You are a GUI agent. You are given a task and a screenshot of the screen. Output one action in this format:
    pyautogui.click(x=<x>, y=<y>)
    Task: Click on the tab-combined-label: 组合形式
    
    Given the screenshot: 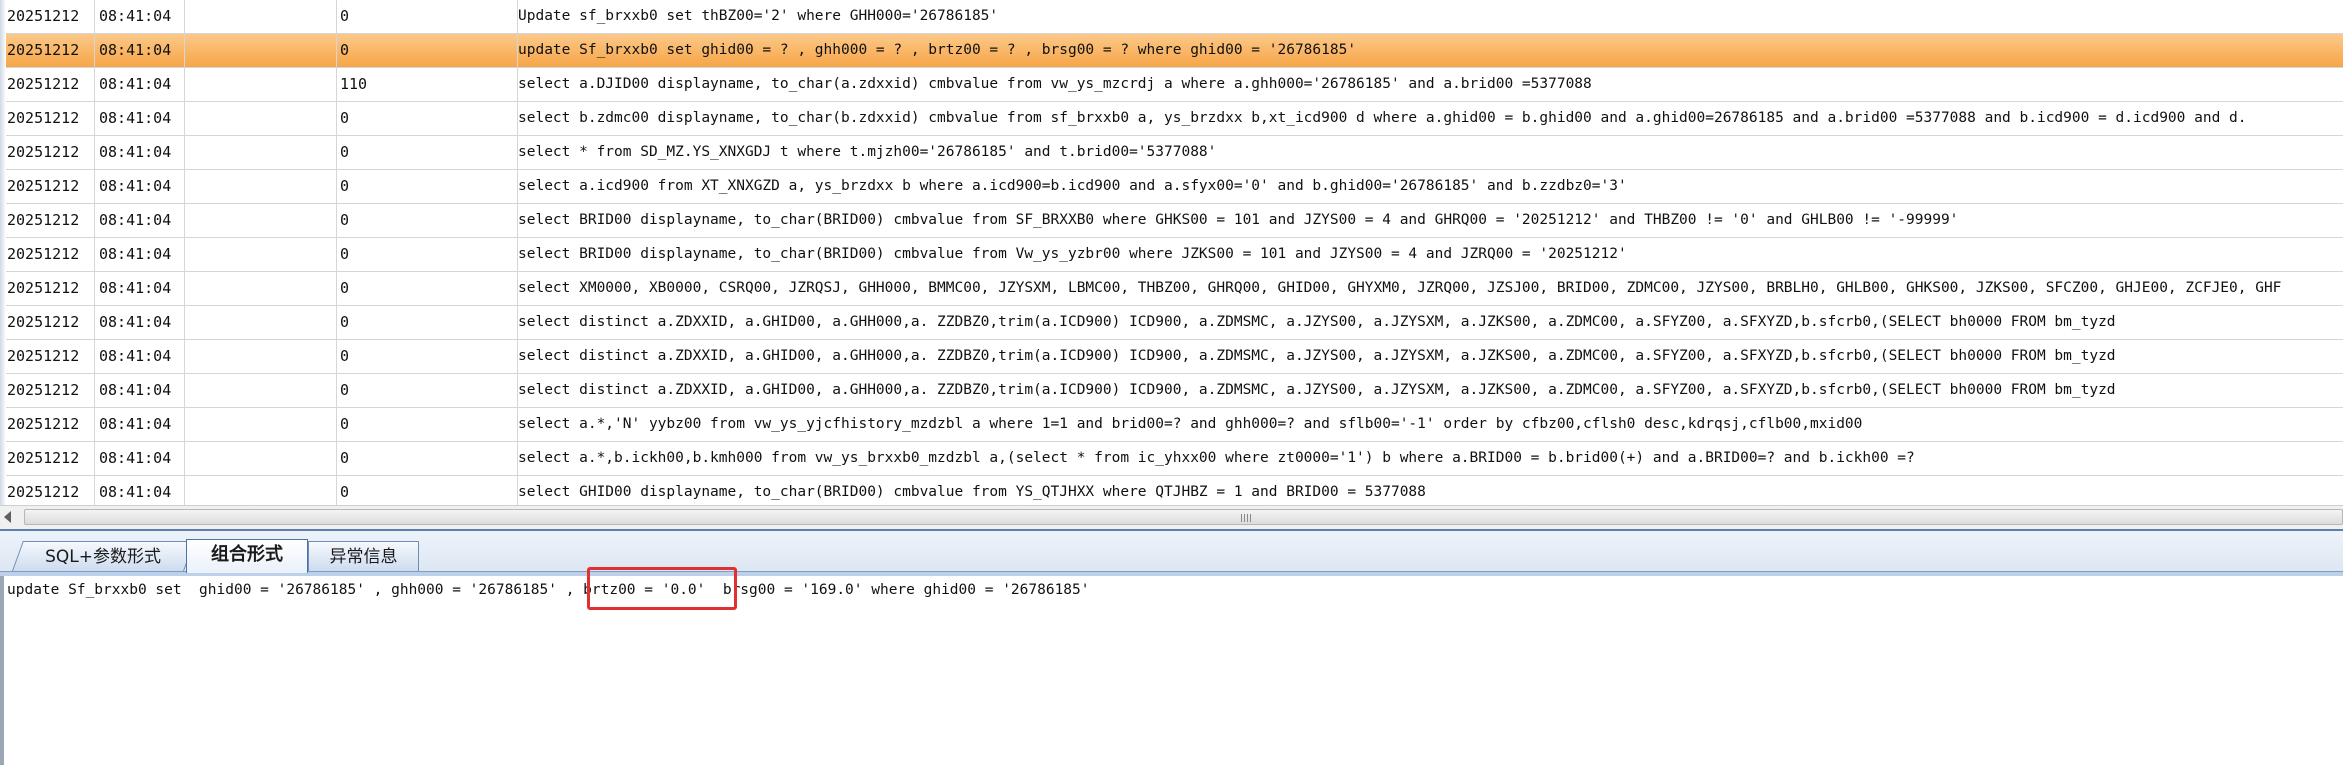 What is the action you would take?
    pyautogui.click(x=247, y=554)
    